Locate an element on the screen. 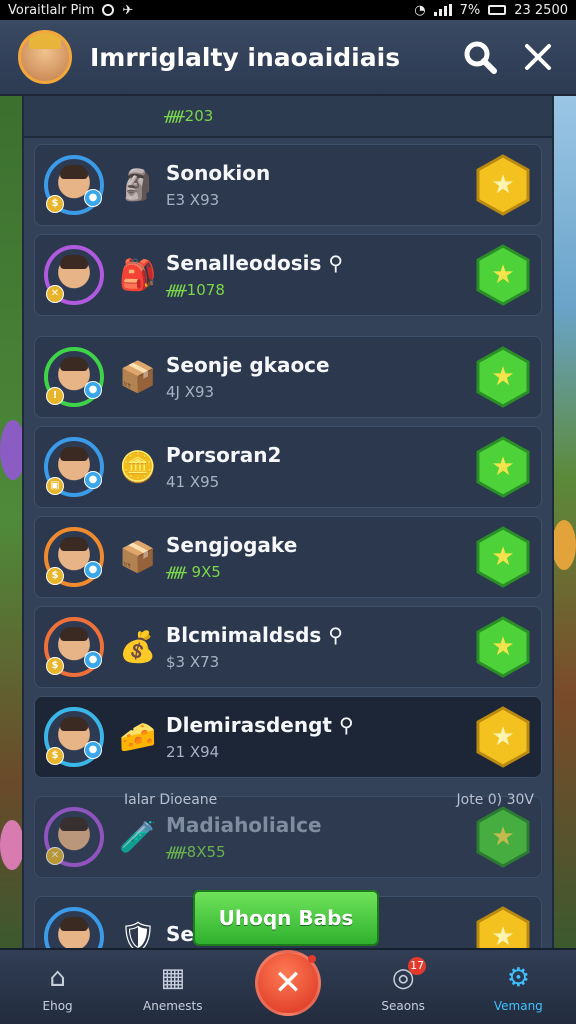 This screenshot has height=1024, width=576. nav-label: Ehog is located at coordinates (57, 1006).